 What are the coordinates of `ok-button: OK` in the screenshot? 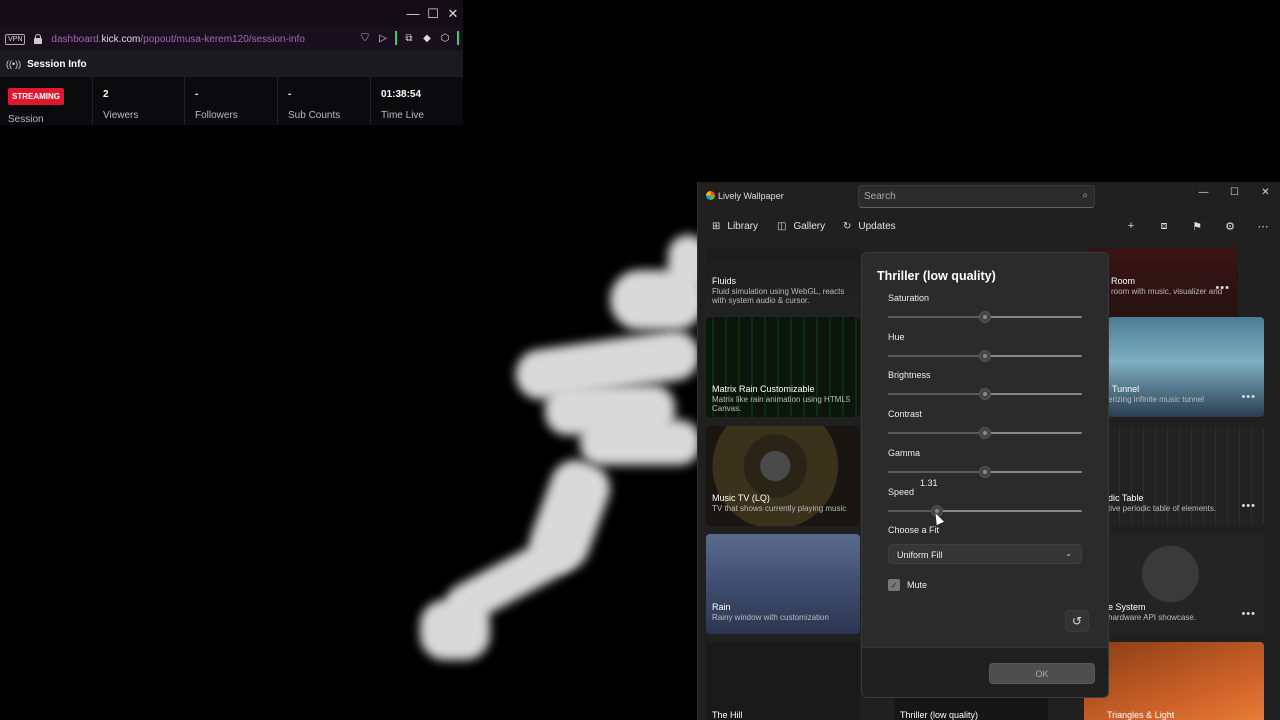 It's located at (1042, 673).